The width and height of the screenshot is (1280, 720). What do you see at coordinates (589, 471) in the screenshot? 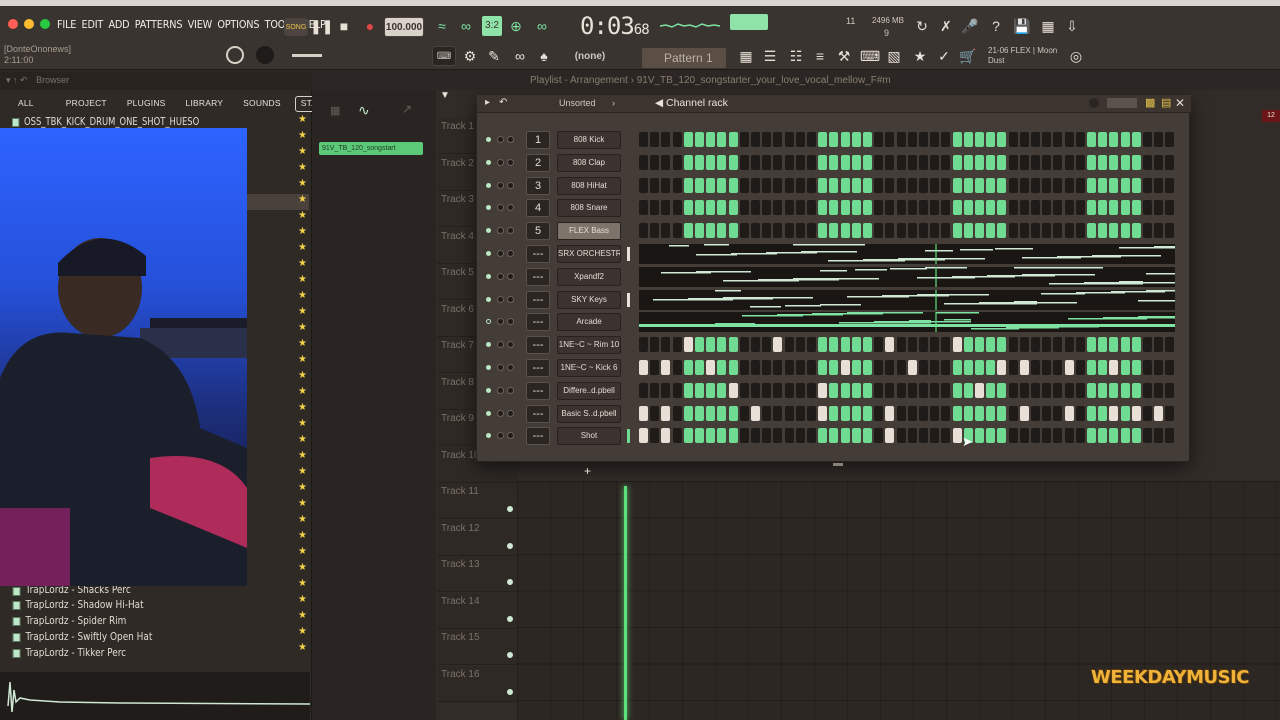
I see `add-channel-button: +` at bounding box center [589, 471].